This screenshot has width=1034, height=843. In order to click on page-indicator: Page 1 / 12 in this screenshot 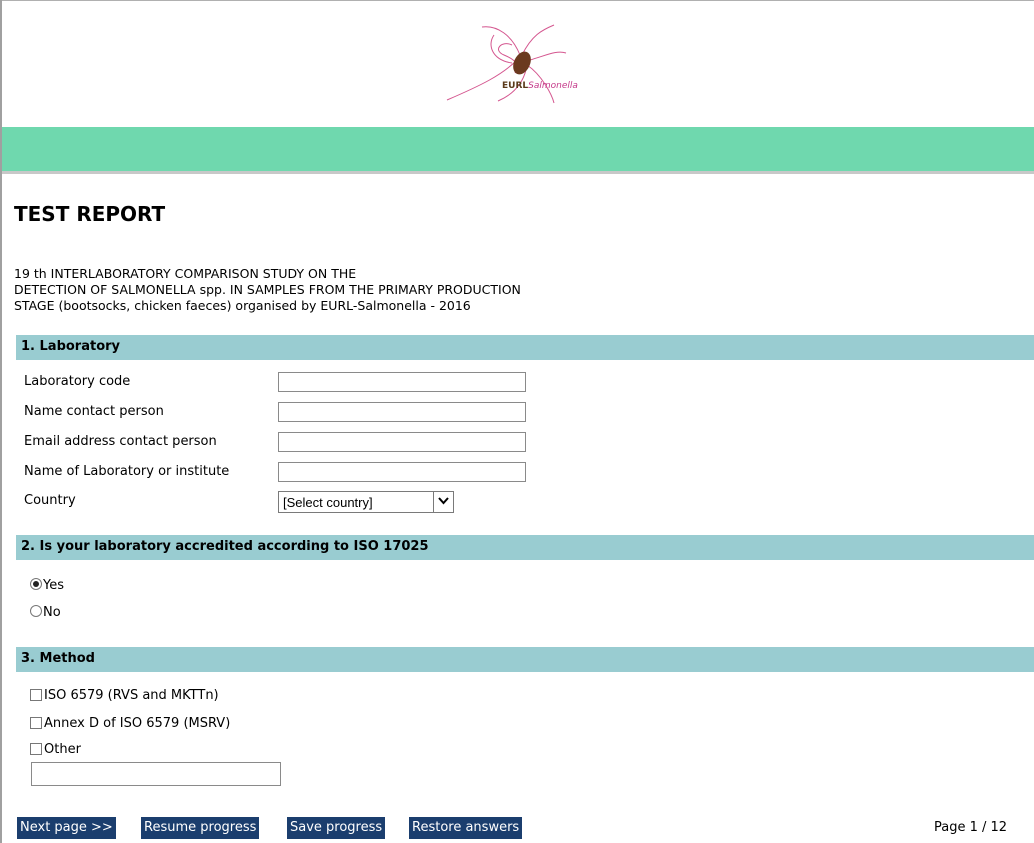, I will do `click(971, 827)`.